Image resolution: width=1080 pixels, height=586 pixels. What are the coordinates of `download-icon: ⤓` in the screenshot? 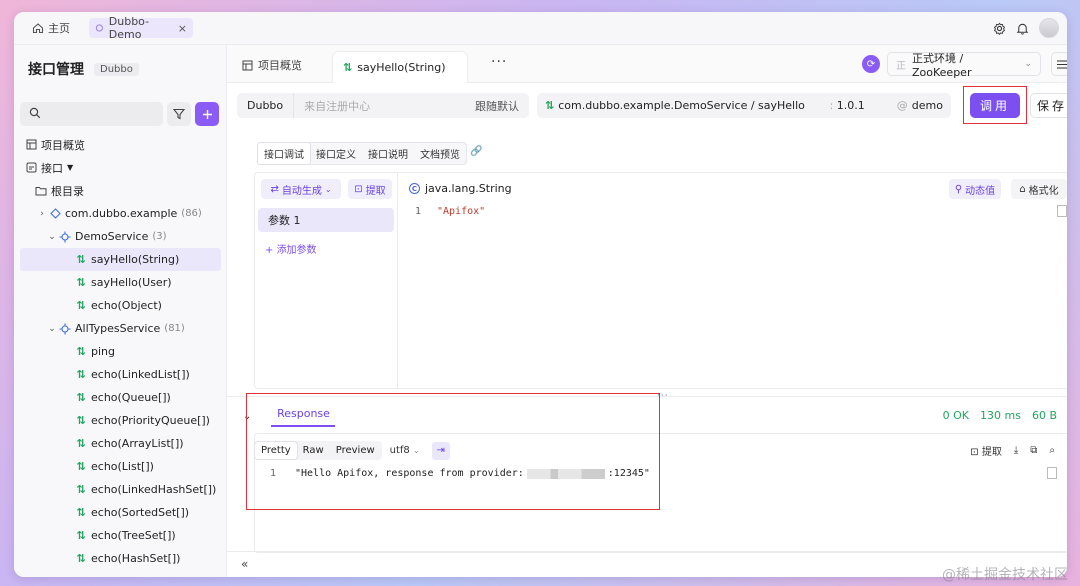 It's located at (1016, 450).